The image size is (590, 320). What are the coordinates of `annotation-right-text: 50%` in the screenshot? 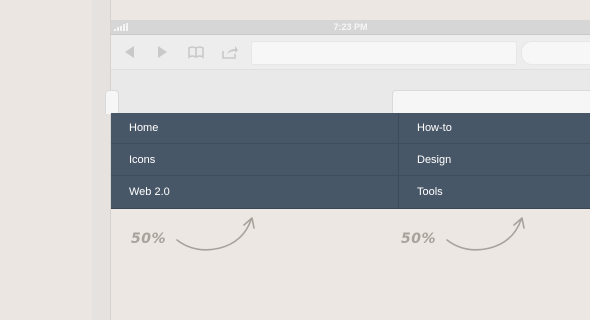 It's located at (419, 239).